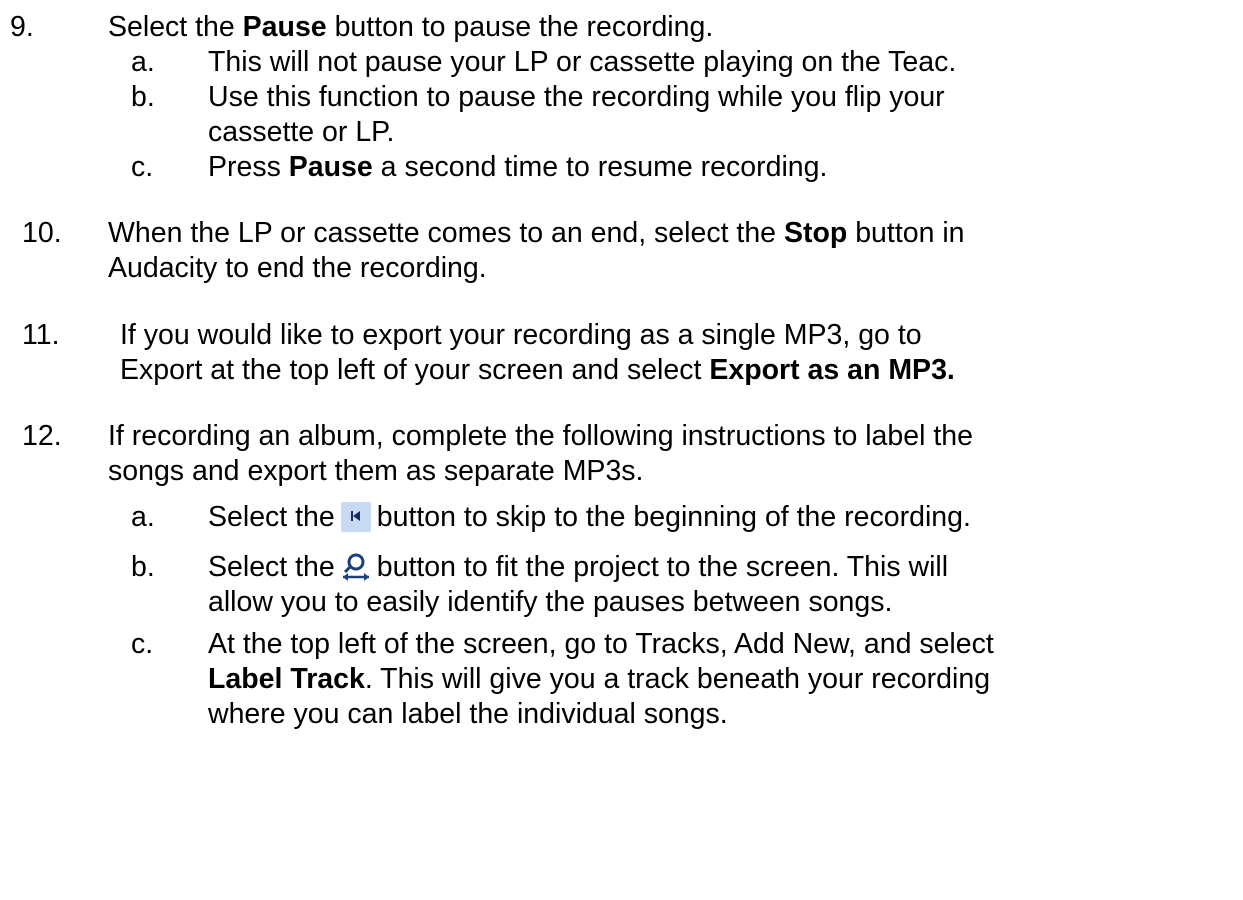 The height and width of the screenshot is (900, 1243). Describe the element at coordinates (143, 62) in the screenshot. I see `step-9a-letter: a.` at that location.